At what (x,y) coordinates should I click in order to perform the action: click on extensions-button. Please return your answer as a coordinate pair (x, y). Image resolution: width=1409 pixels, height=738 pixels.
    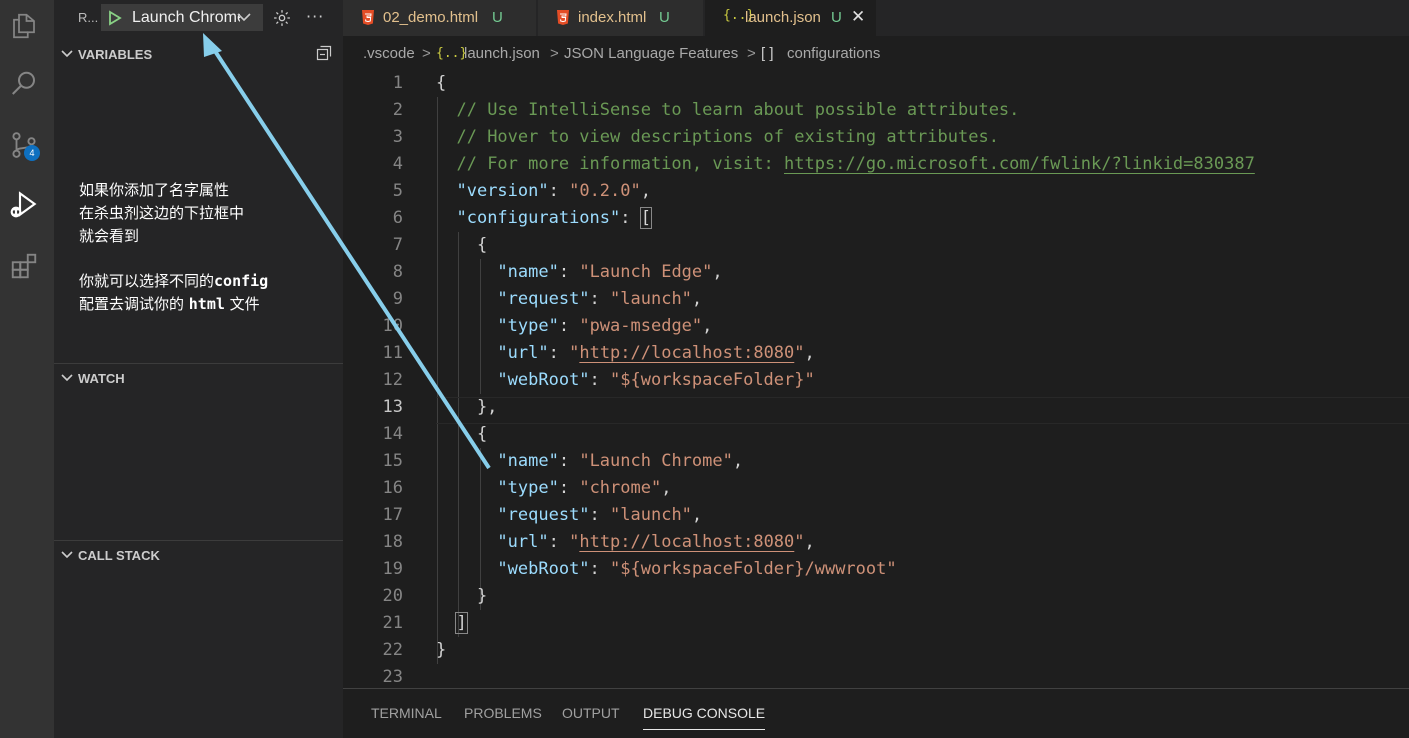
    Looking at the image, I should click on (24, 266).